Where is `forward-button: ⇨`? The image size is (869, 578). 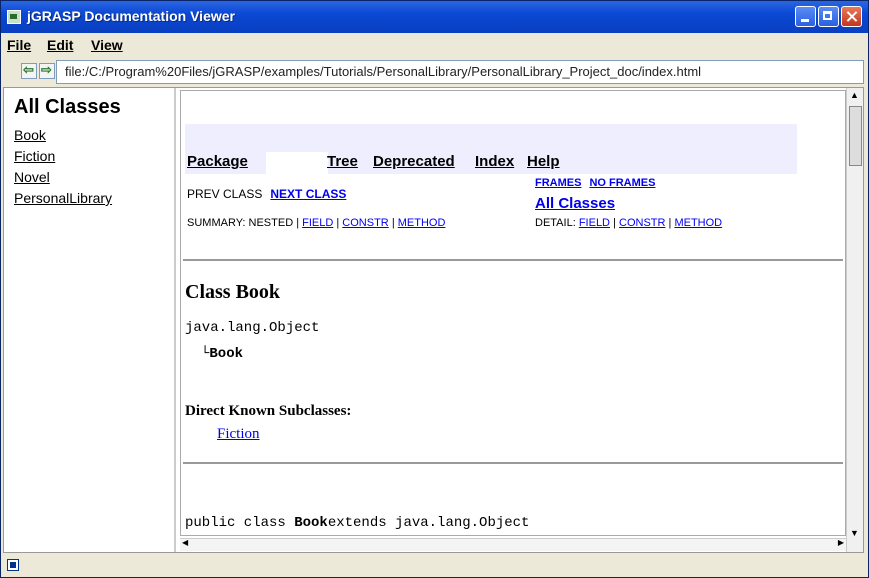
forward-button: ⇨ is located at coordinates (47, 70).